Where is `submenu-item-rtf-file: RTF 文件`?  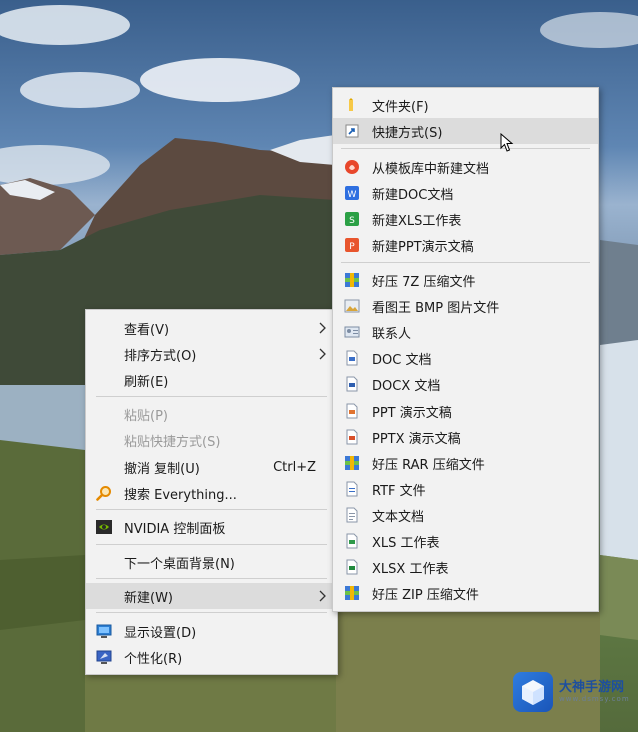 submenu-item-rtf-file: RTF 文件 is located at coordinates (465, 489).